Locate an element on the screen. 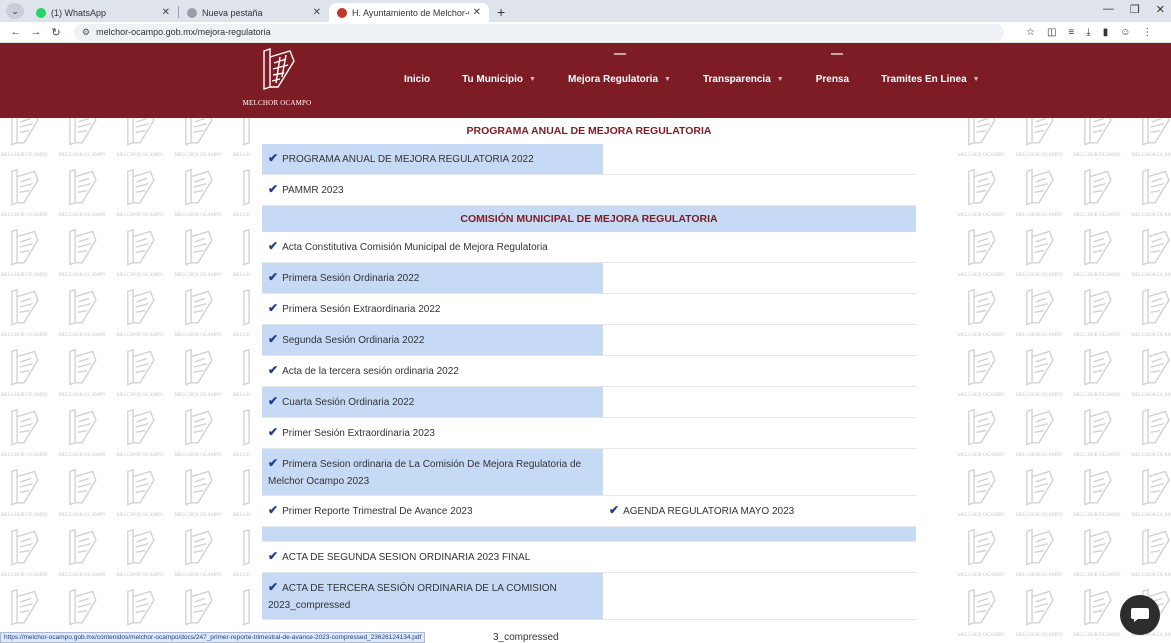 The height and width of the screenshot is (643, 1171). forward-icon: → is located at coordinates (36, 32).